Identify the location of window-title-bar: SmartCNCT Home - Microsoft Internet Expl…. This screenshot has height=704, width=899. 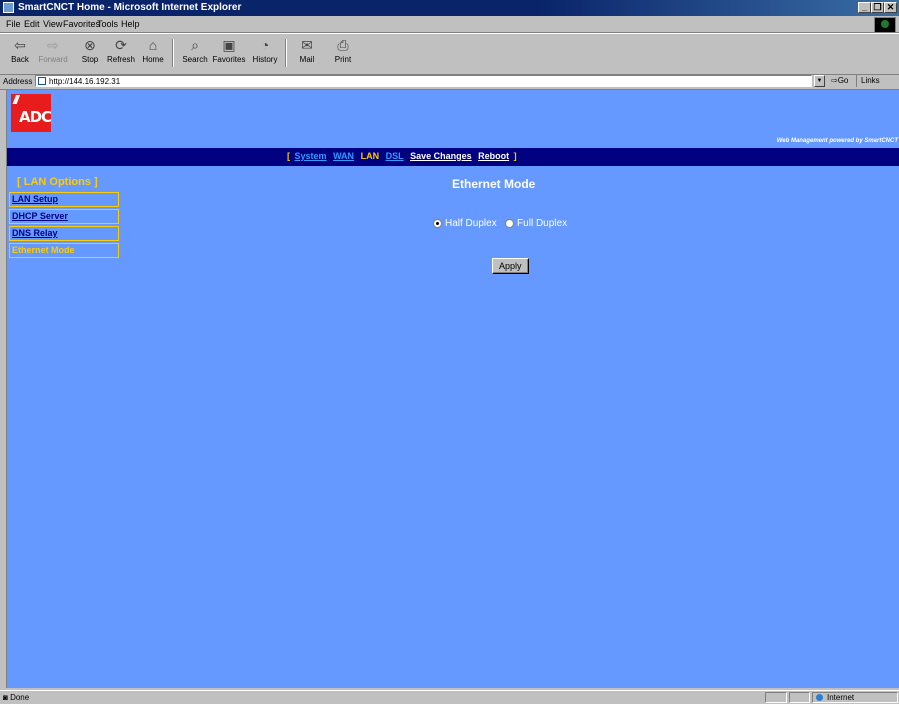
(449, 8).